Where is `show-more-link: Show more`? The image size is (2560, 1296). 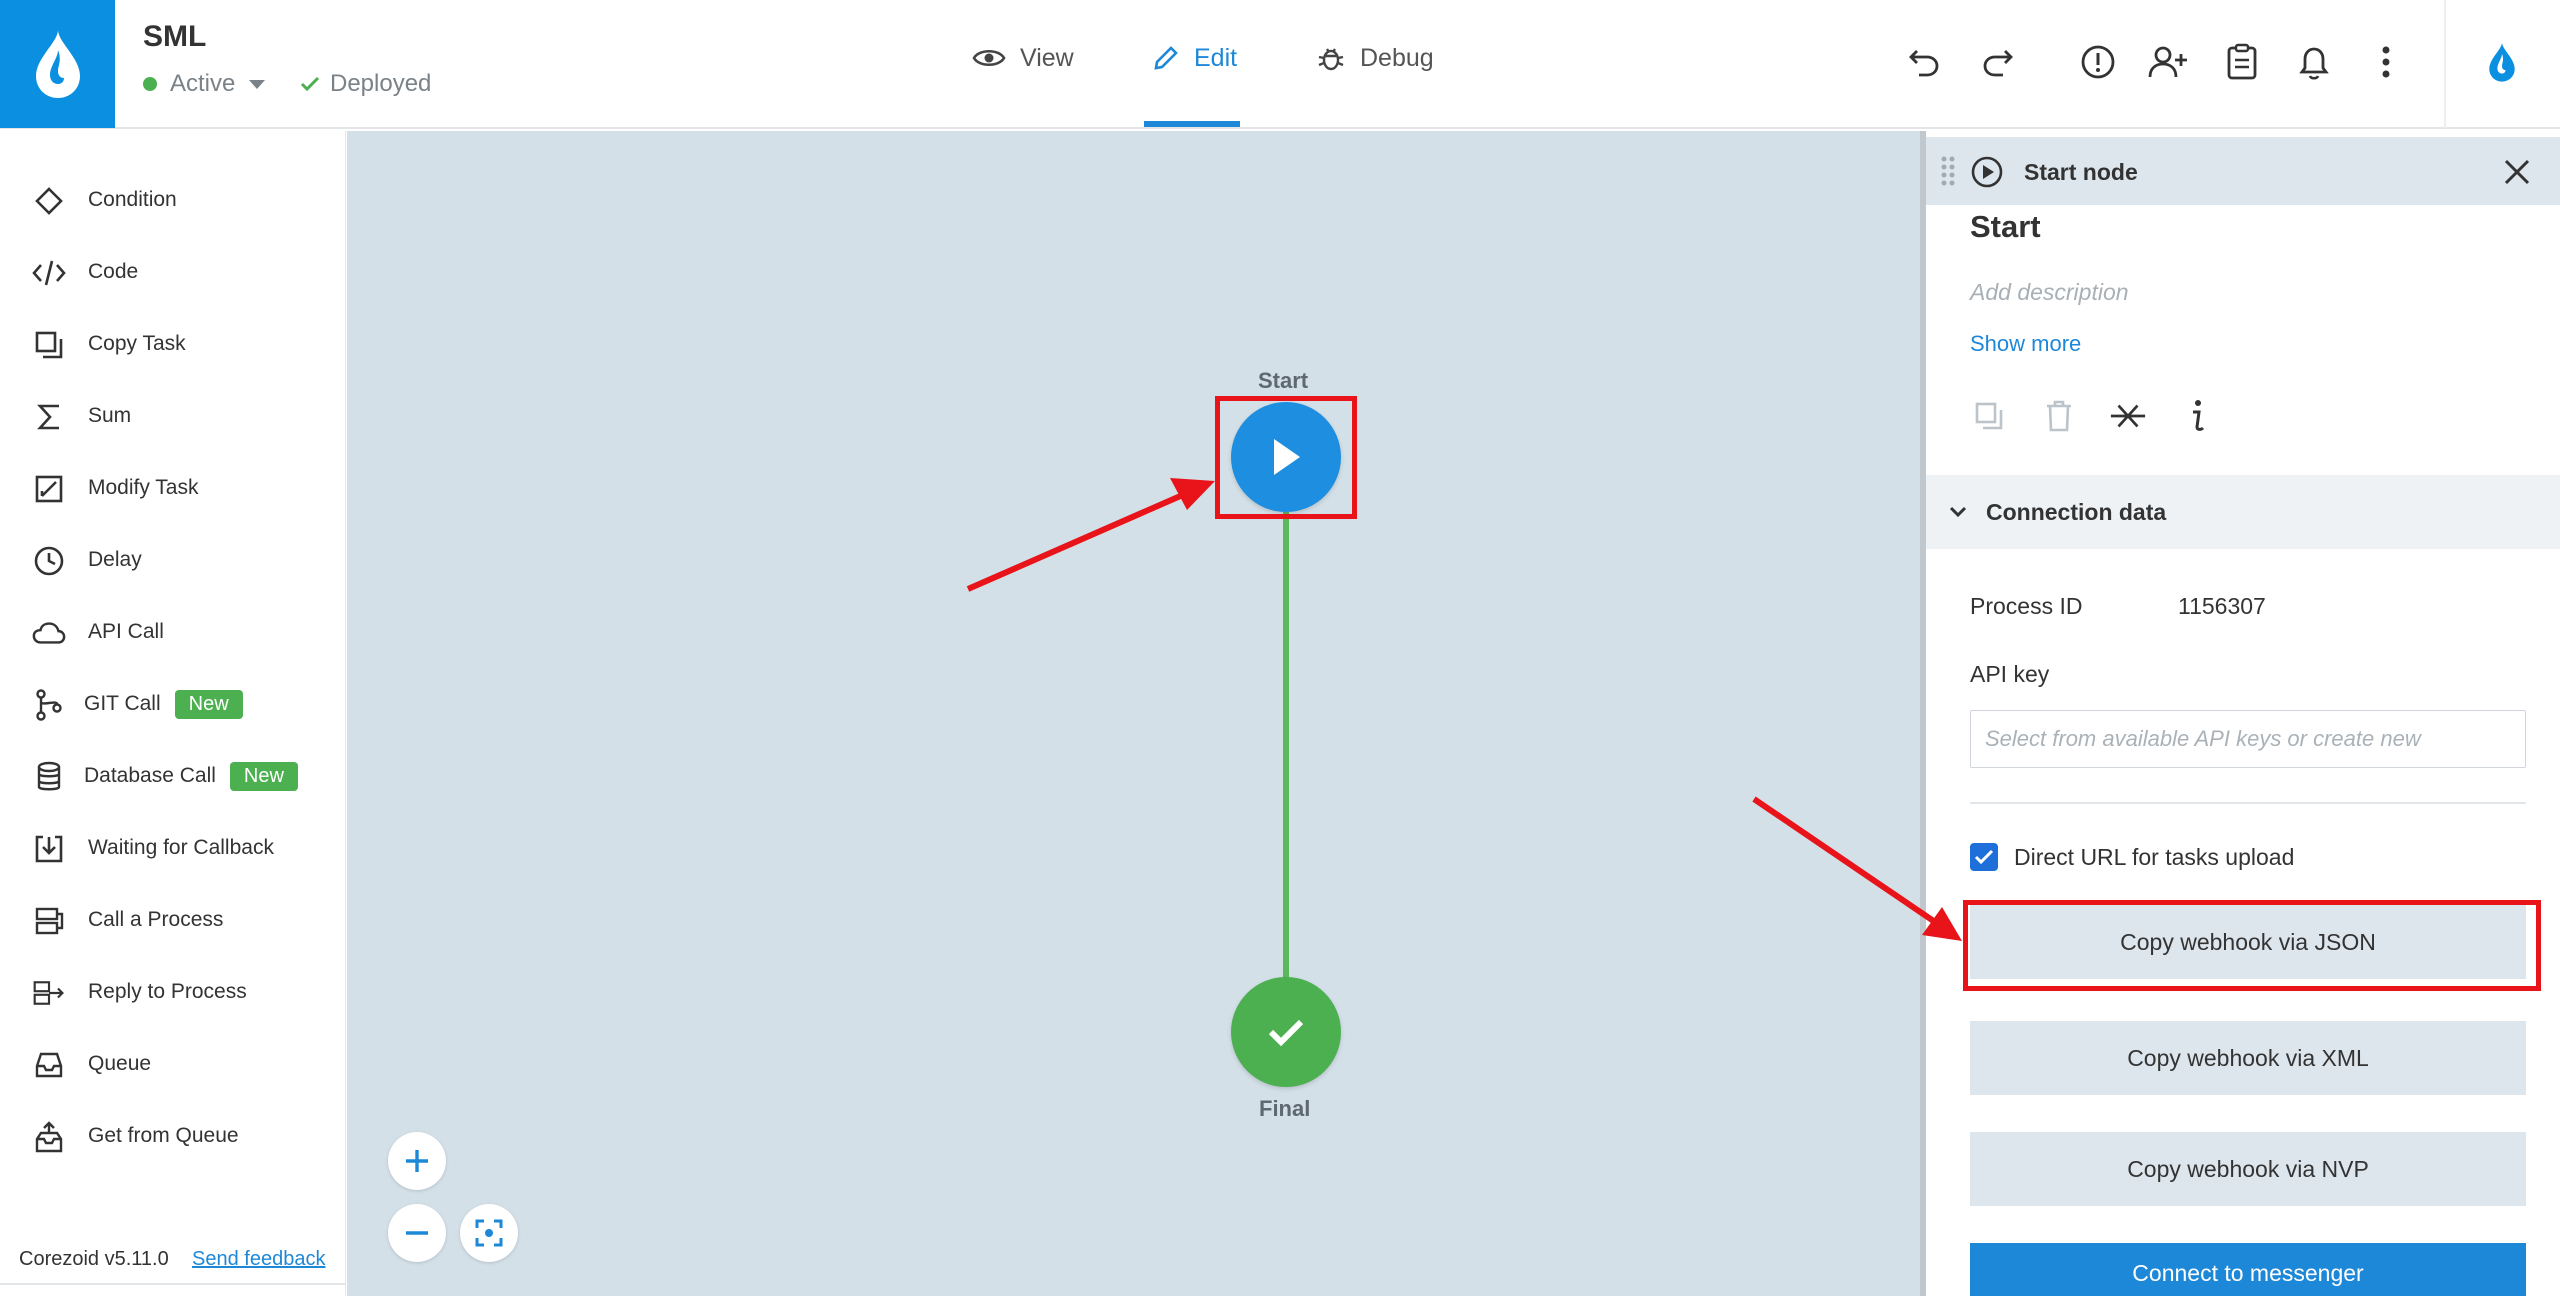 show-more-link: Show more is located at coordinates (2025, 344).